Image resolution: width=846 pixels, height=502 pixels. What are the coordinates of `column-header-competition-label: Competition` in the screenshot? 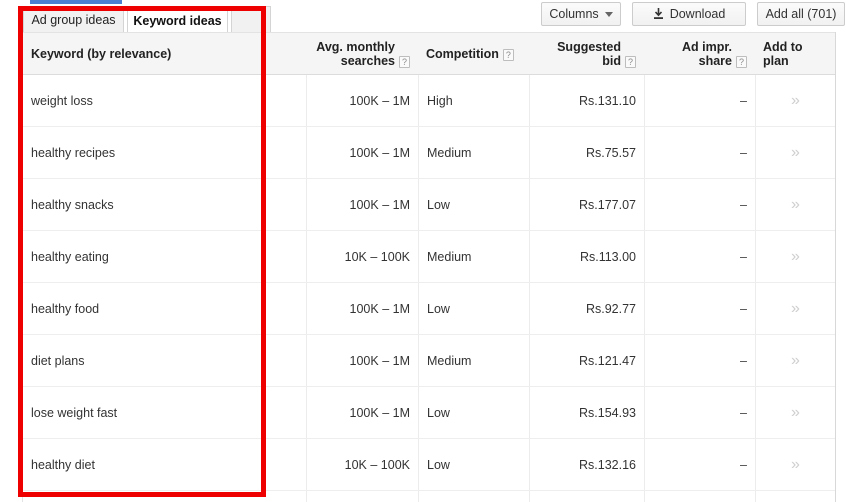 It's located at (462, 53).